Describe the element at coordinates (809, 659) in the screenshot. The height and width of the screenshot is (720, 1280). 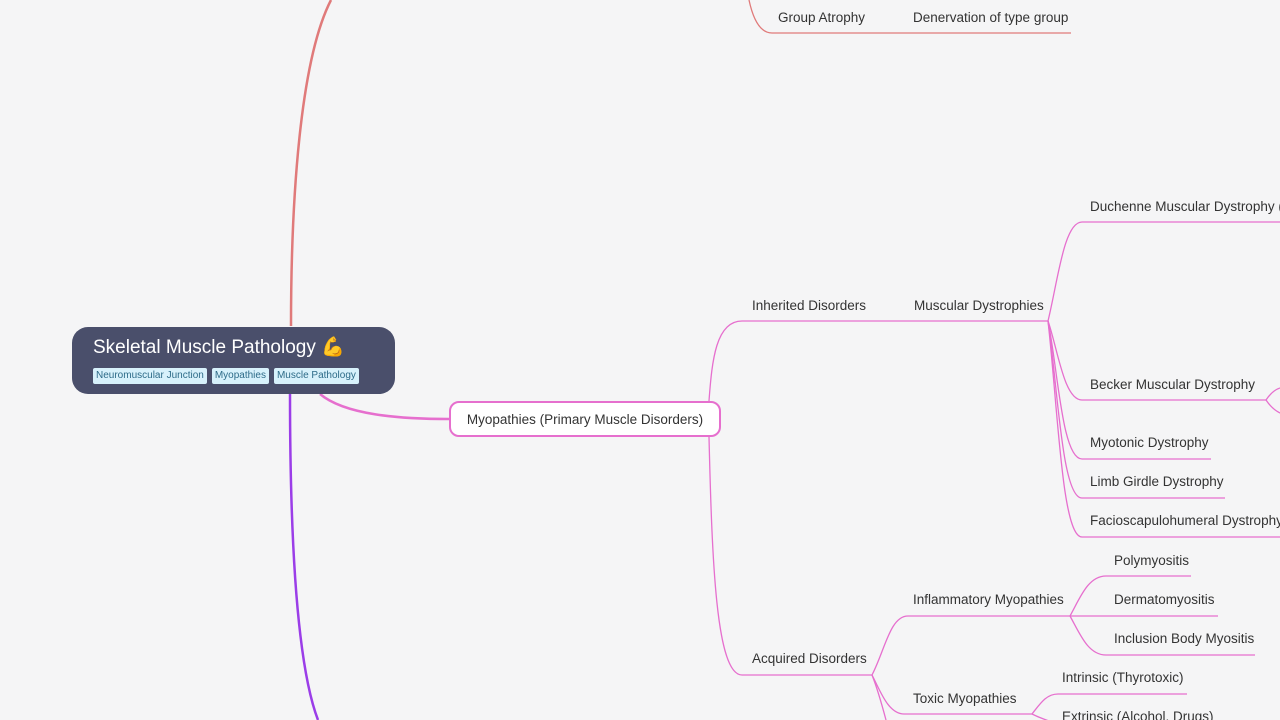
I see `node-acquired-disorders: Acquired Disorders` at that location.